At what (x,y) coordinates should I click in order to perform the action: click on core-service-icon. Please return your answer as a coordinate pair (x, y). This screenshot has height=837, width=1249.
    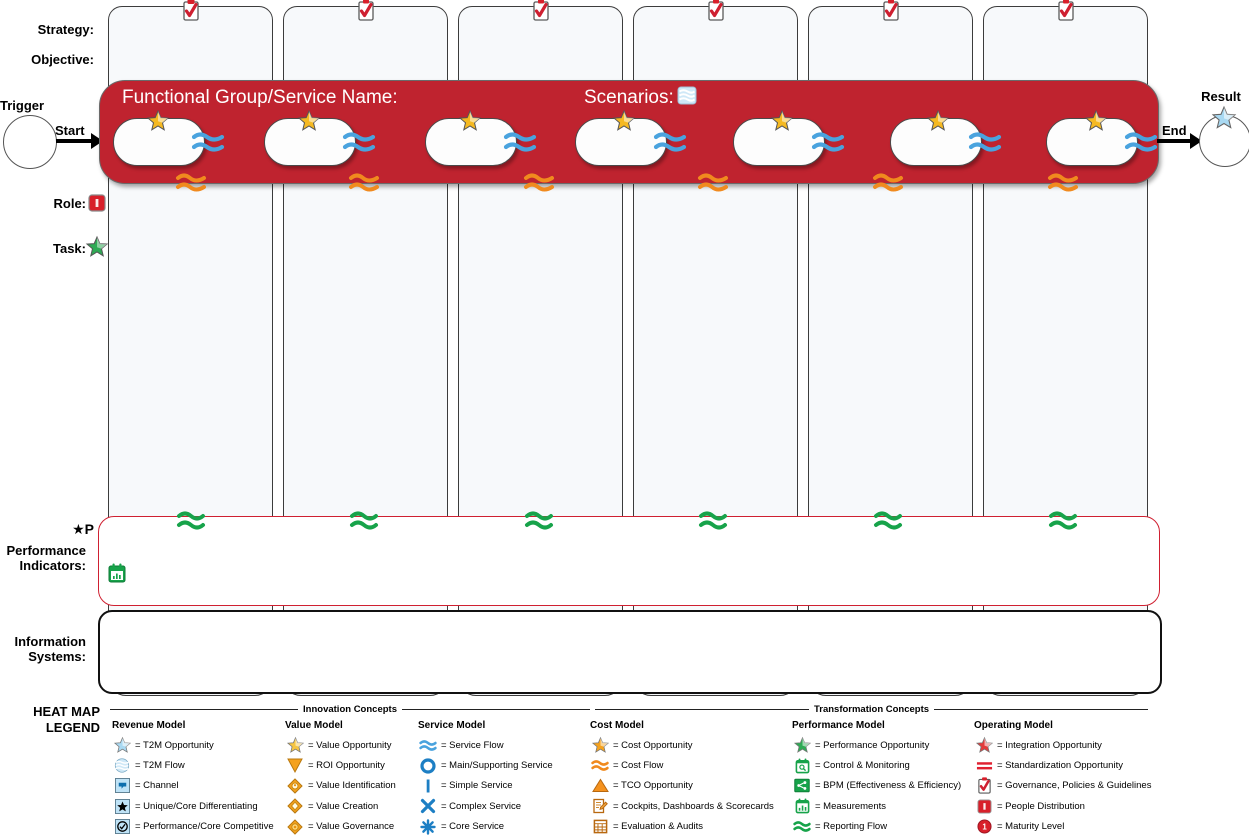
    Looking at the image, I should click on (428, 827).